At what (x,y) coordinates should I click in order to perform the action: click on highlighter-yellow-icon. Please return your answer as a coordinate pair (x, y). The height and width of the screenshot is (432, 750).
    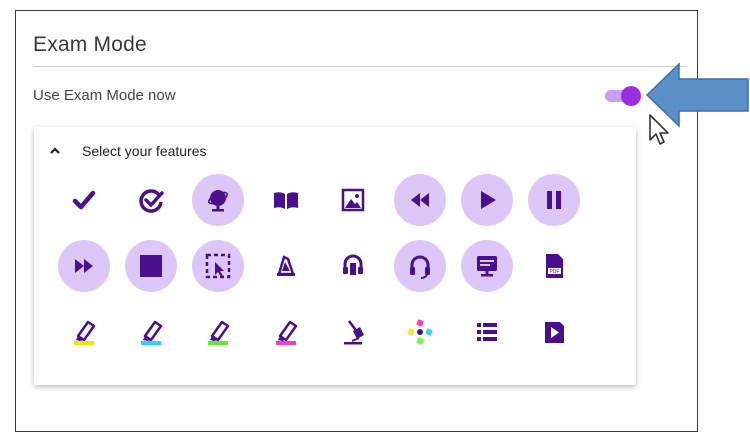
    Looking at the image, I should click on (85, 332).